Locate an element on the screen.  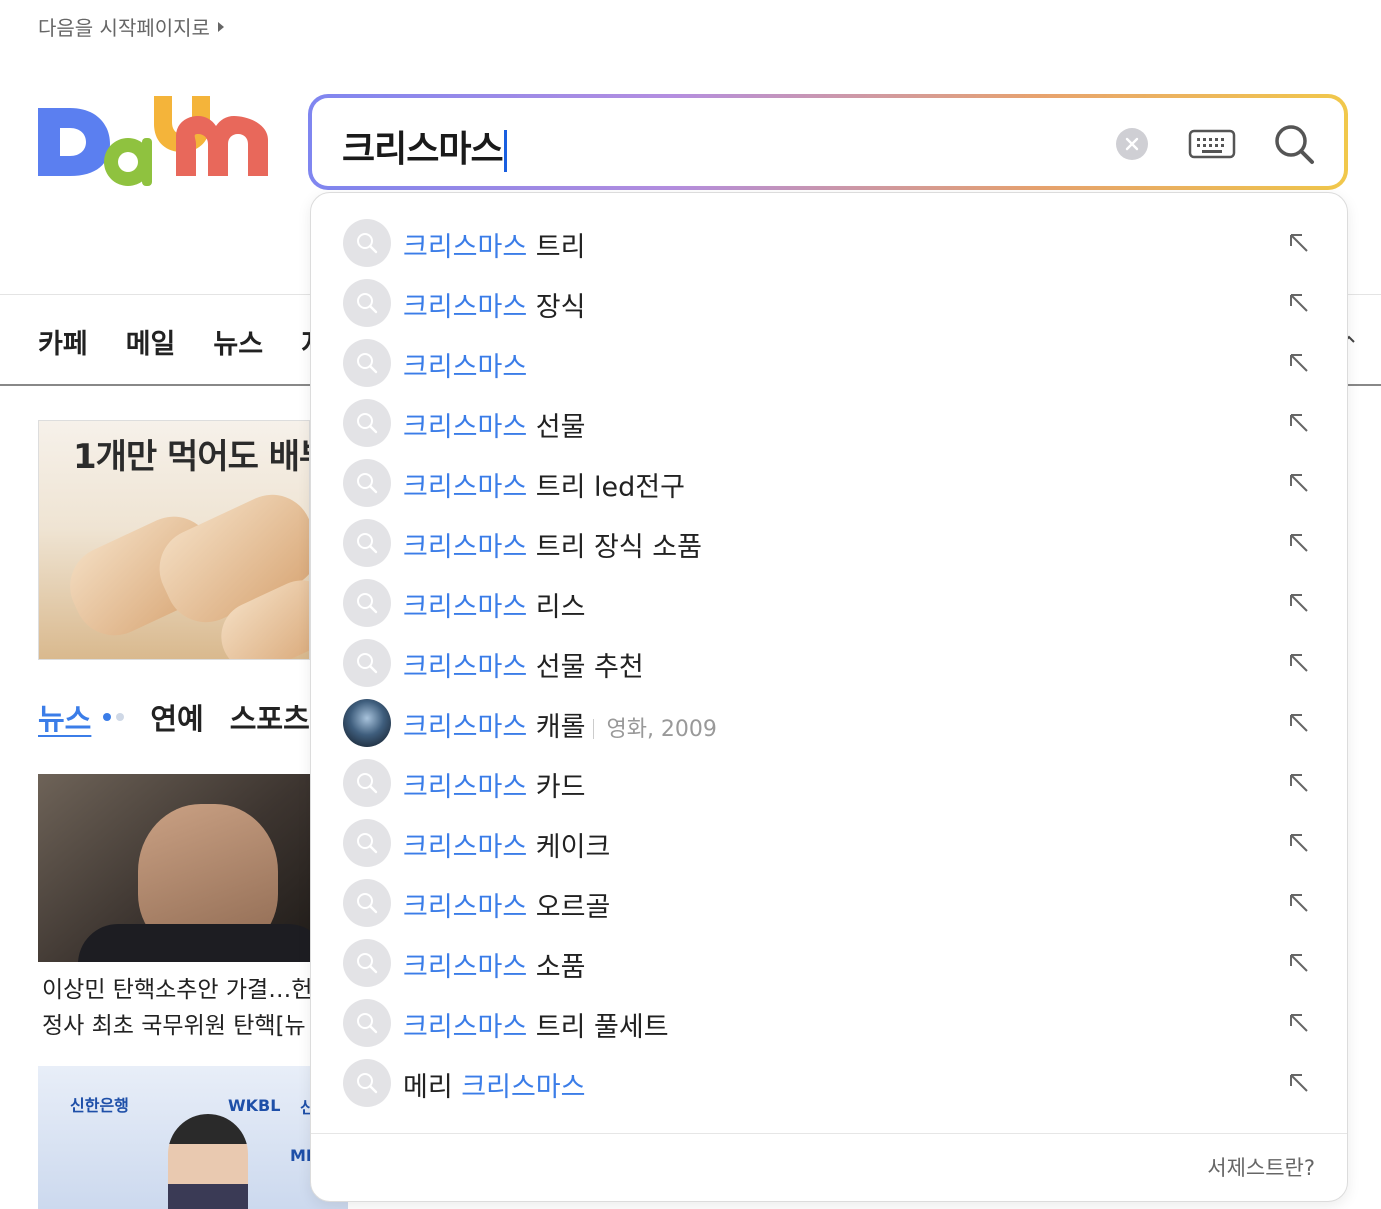
logo-letter-a-hole is located at coordinates (128, 162).